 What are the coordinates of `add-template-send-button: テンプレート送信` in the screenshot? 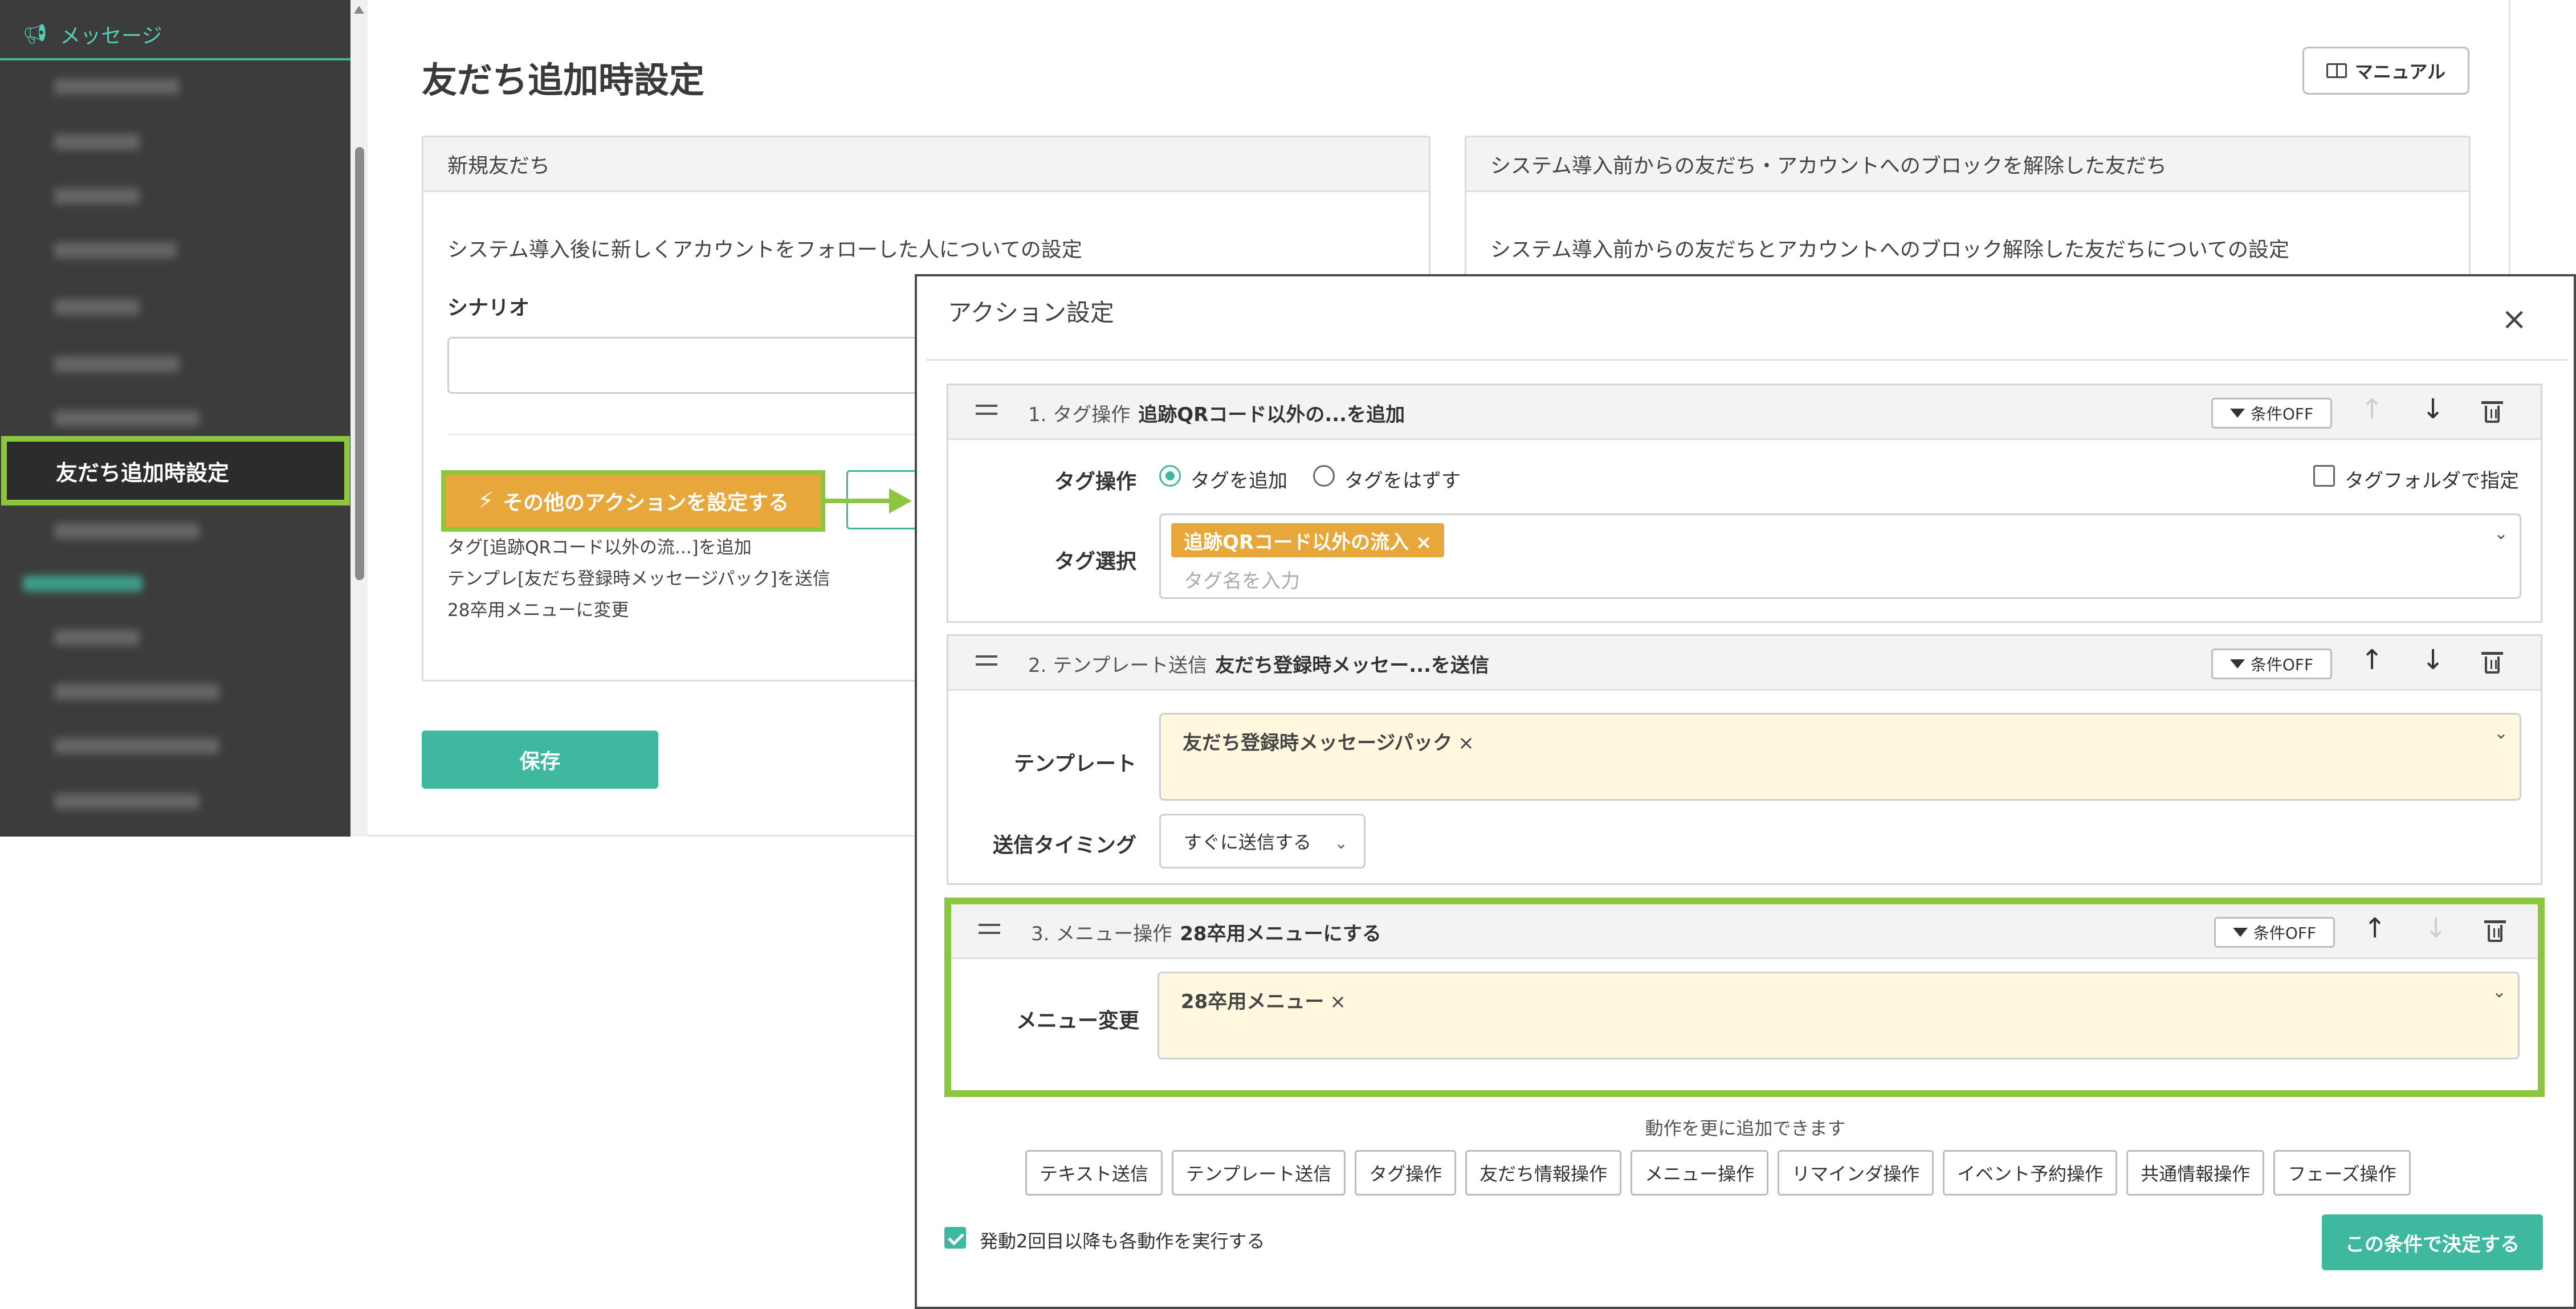 It's located at (1259, 1173).